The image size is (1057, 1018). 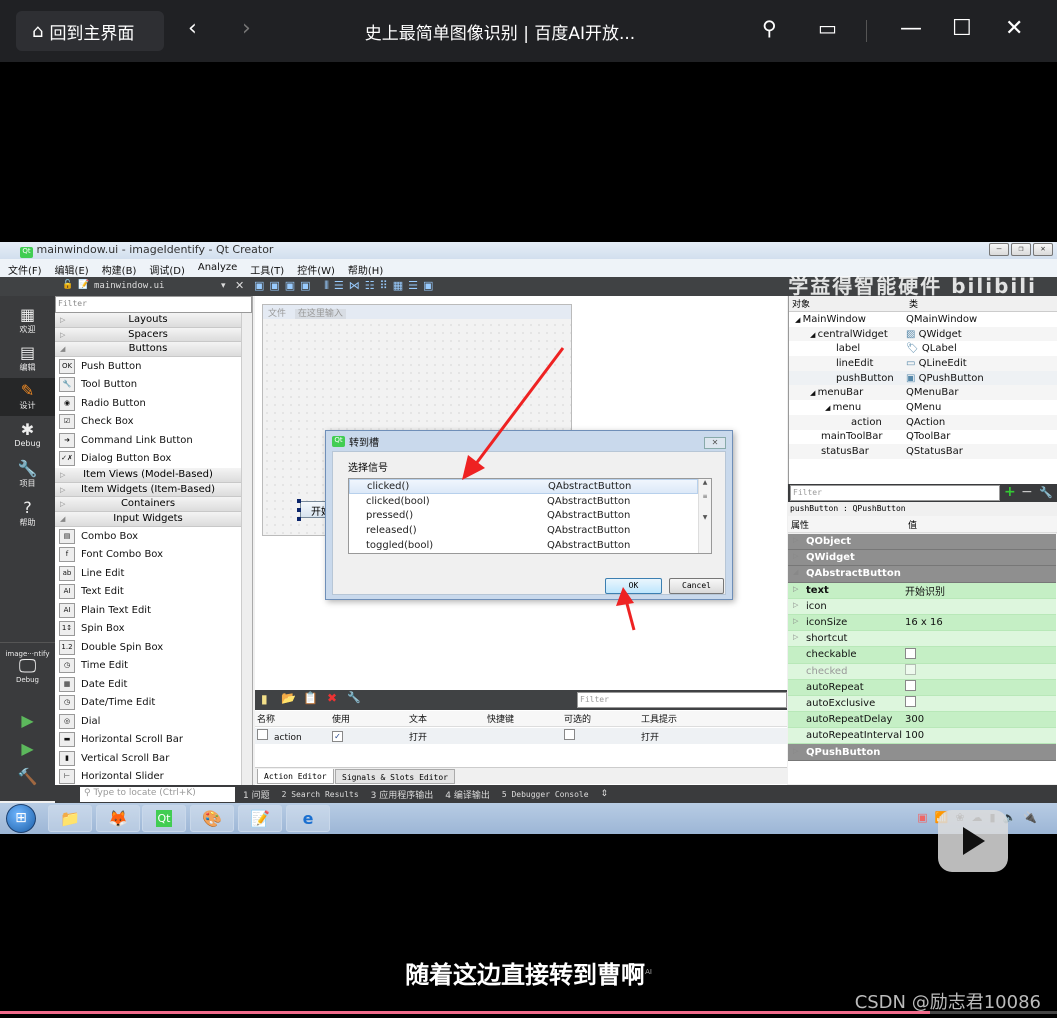 I want to click on signal-row: toggled(bool) QAbstractButton, so click(x=523, y=545).